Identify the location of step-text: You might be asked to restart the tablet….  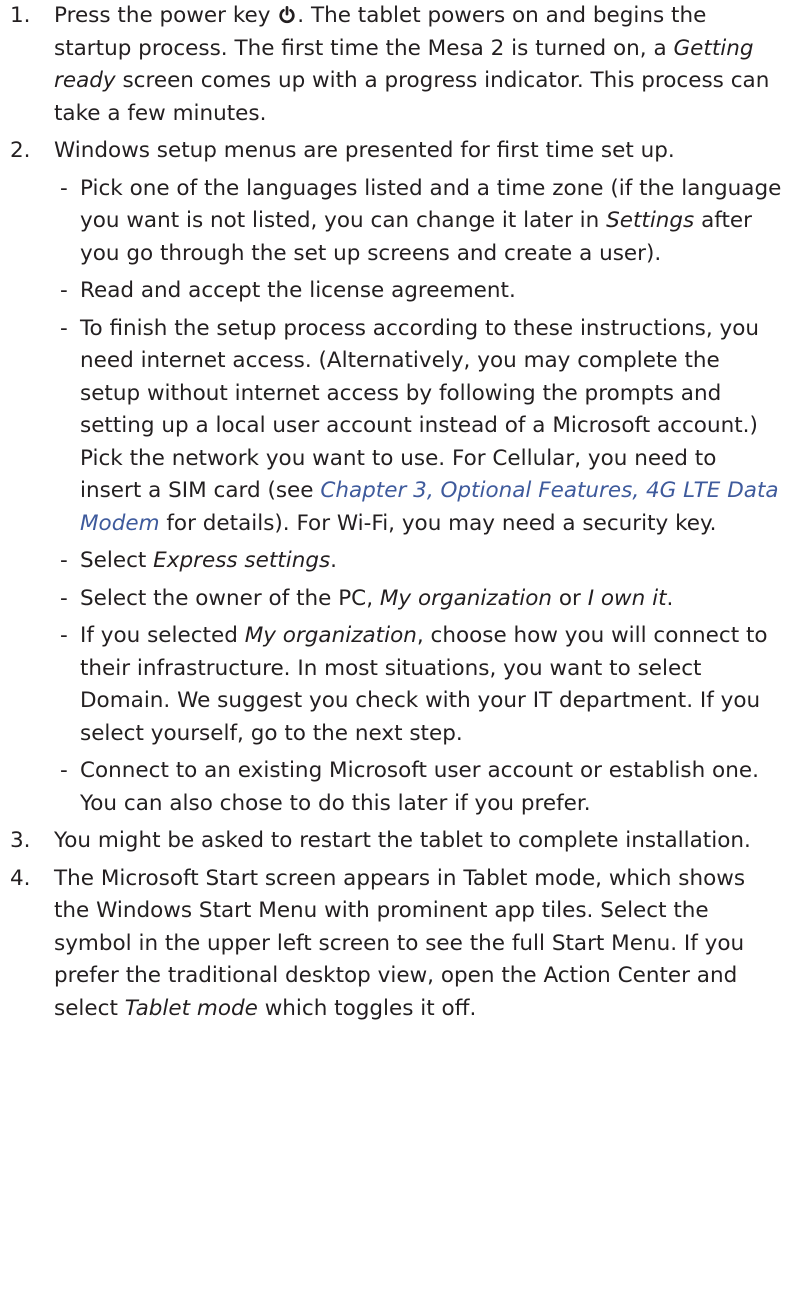
(402, 840).